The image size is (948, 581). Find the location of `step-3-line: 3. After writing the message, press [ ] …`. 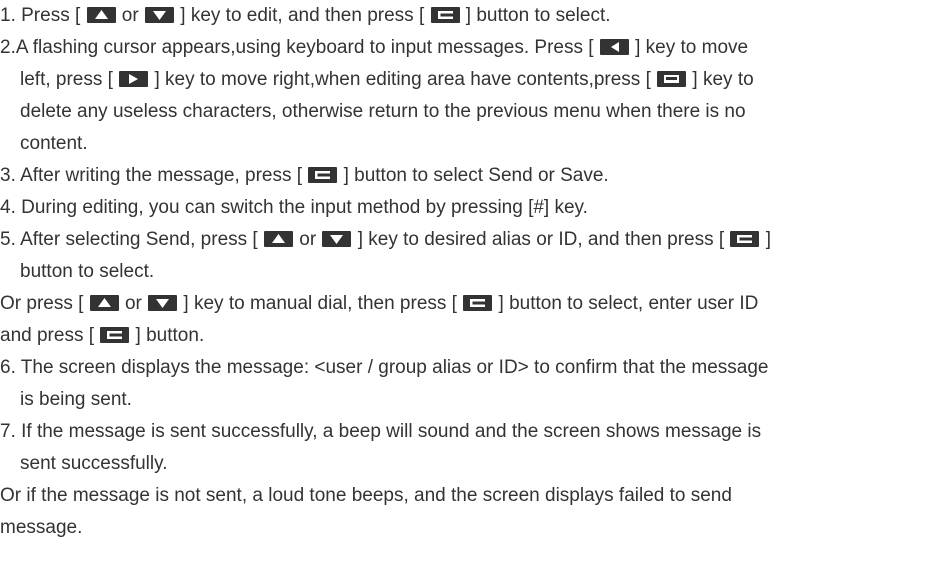

step-3-line: 3. After writing the message, press [ ] … is located at coordinates (304, 176).